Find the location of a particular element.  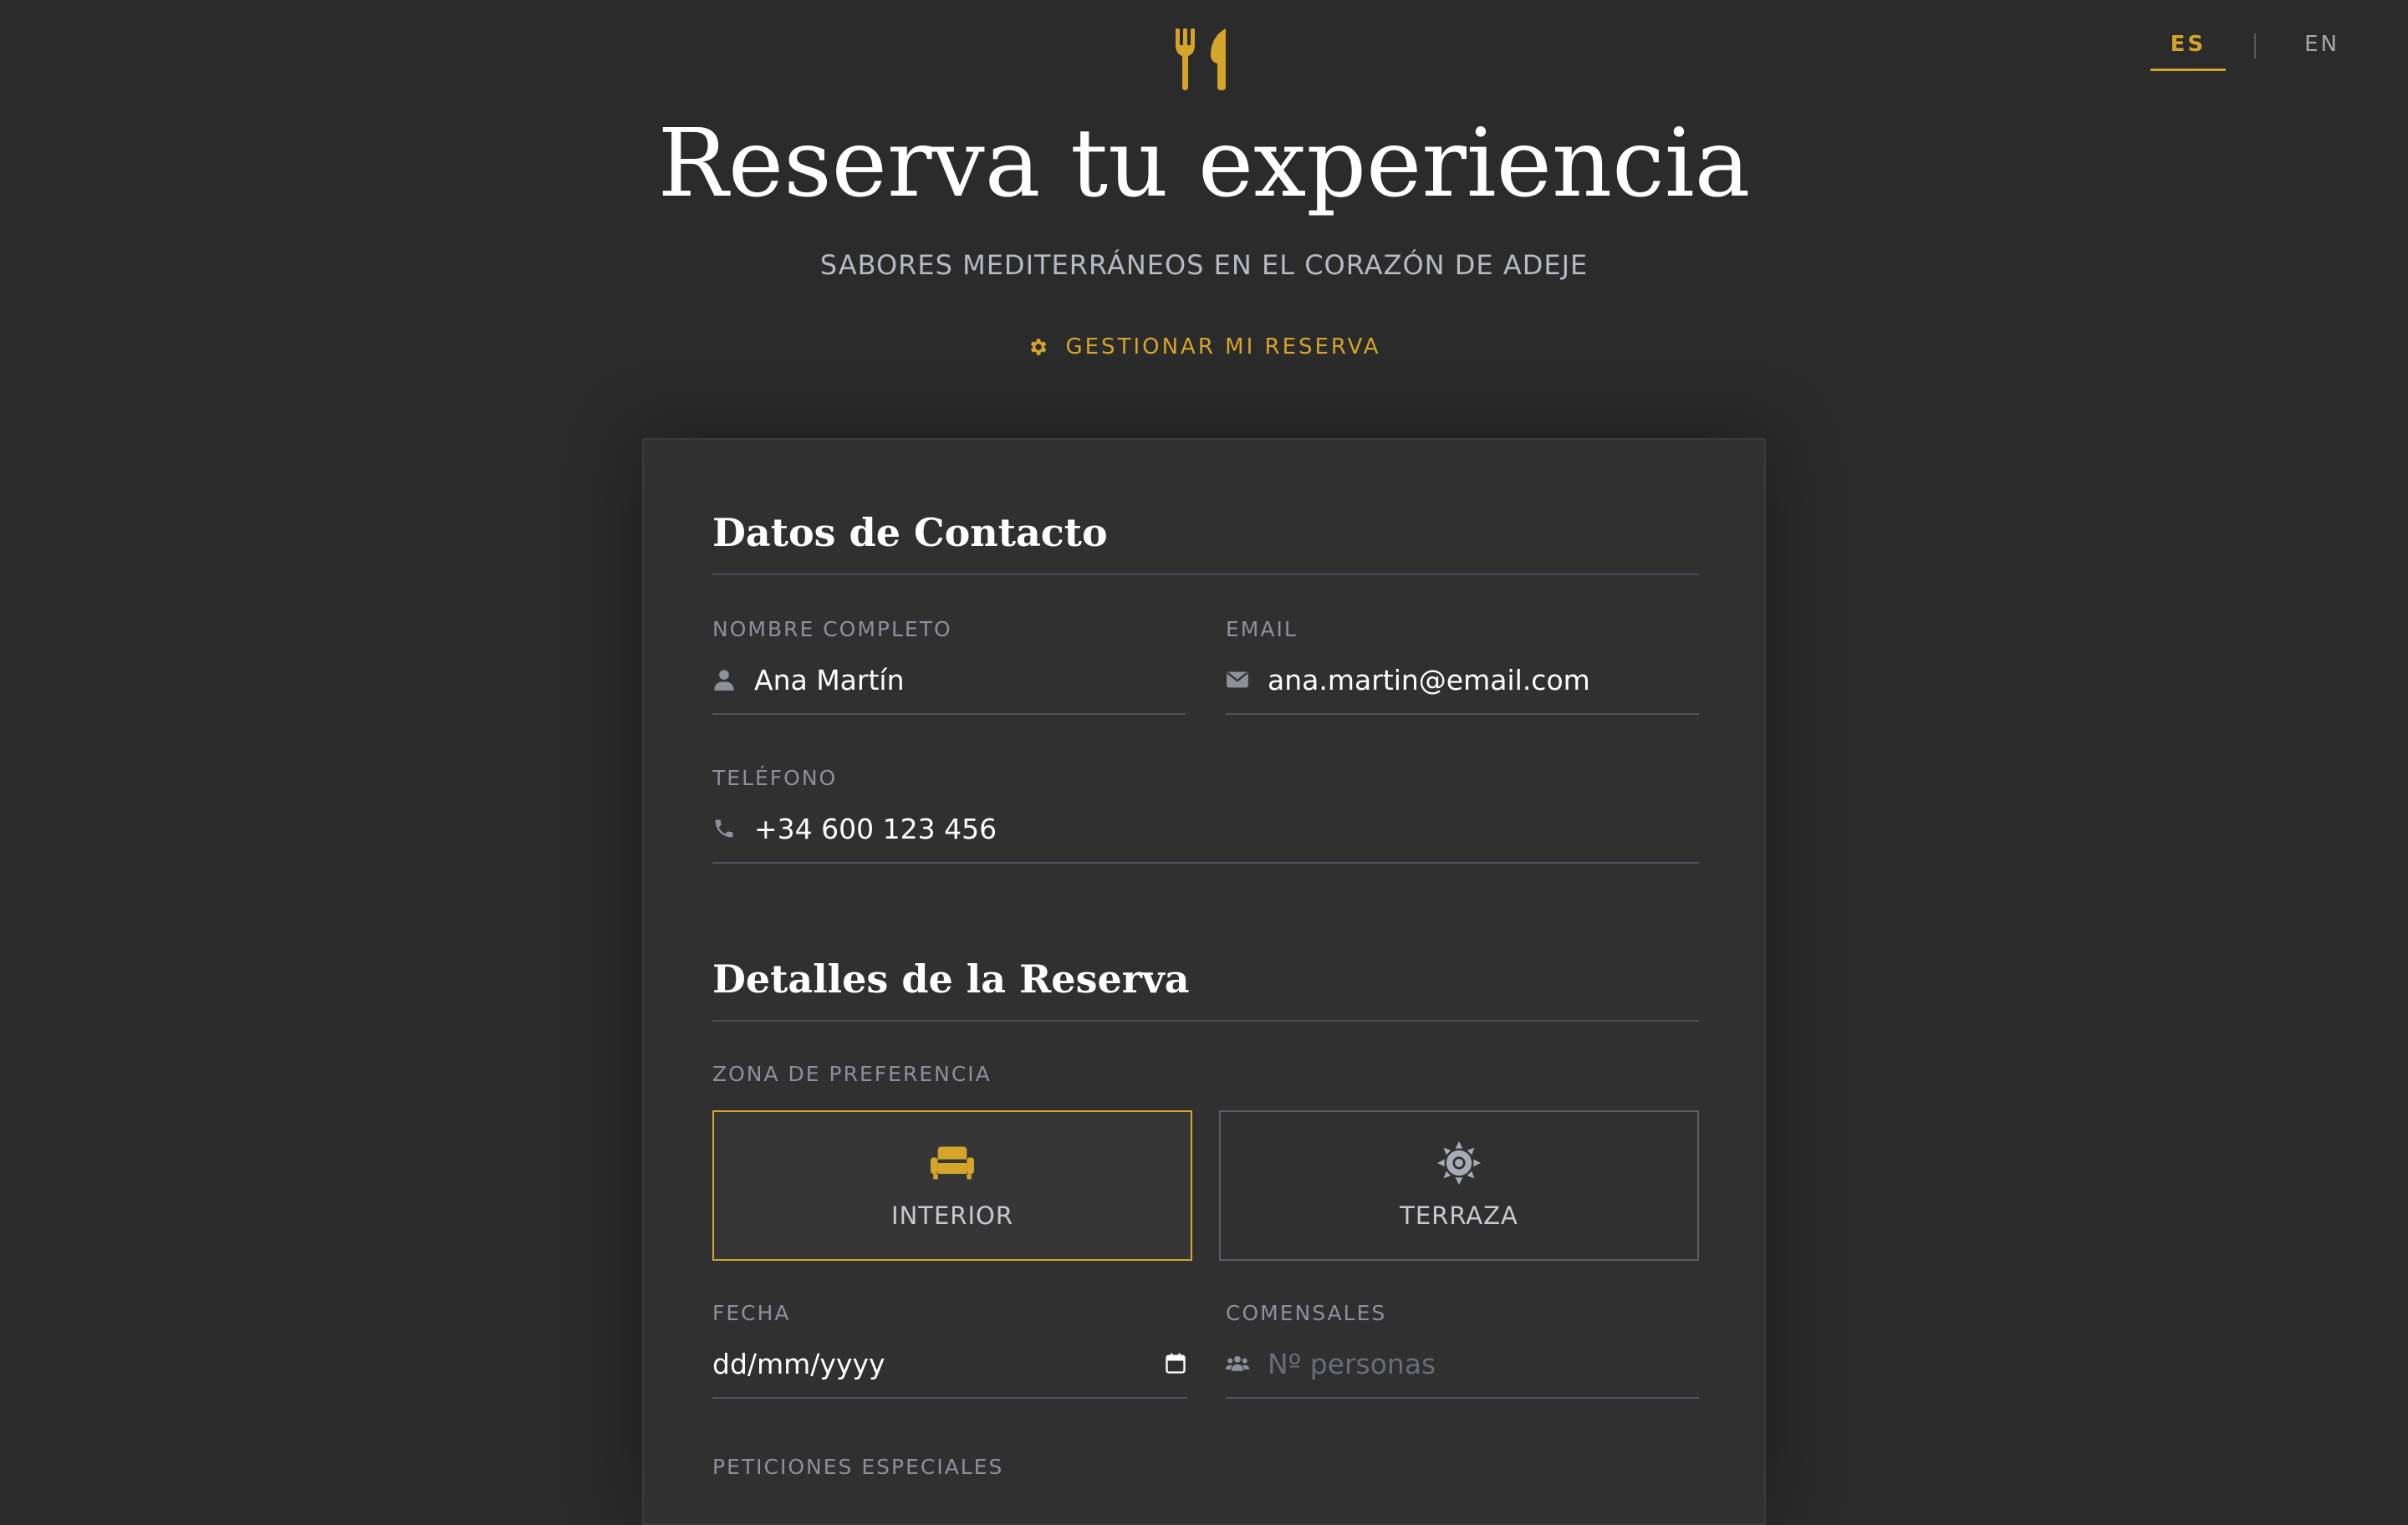

lang-option-en: EN is located at coordinates (2322, 51).